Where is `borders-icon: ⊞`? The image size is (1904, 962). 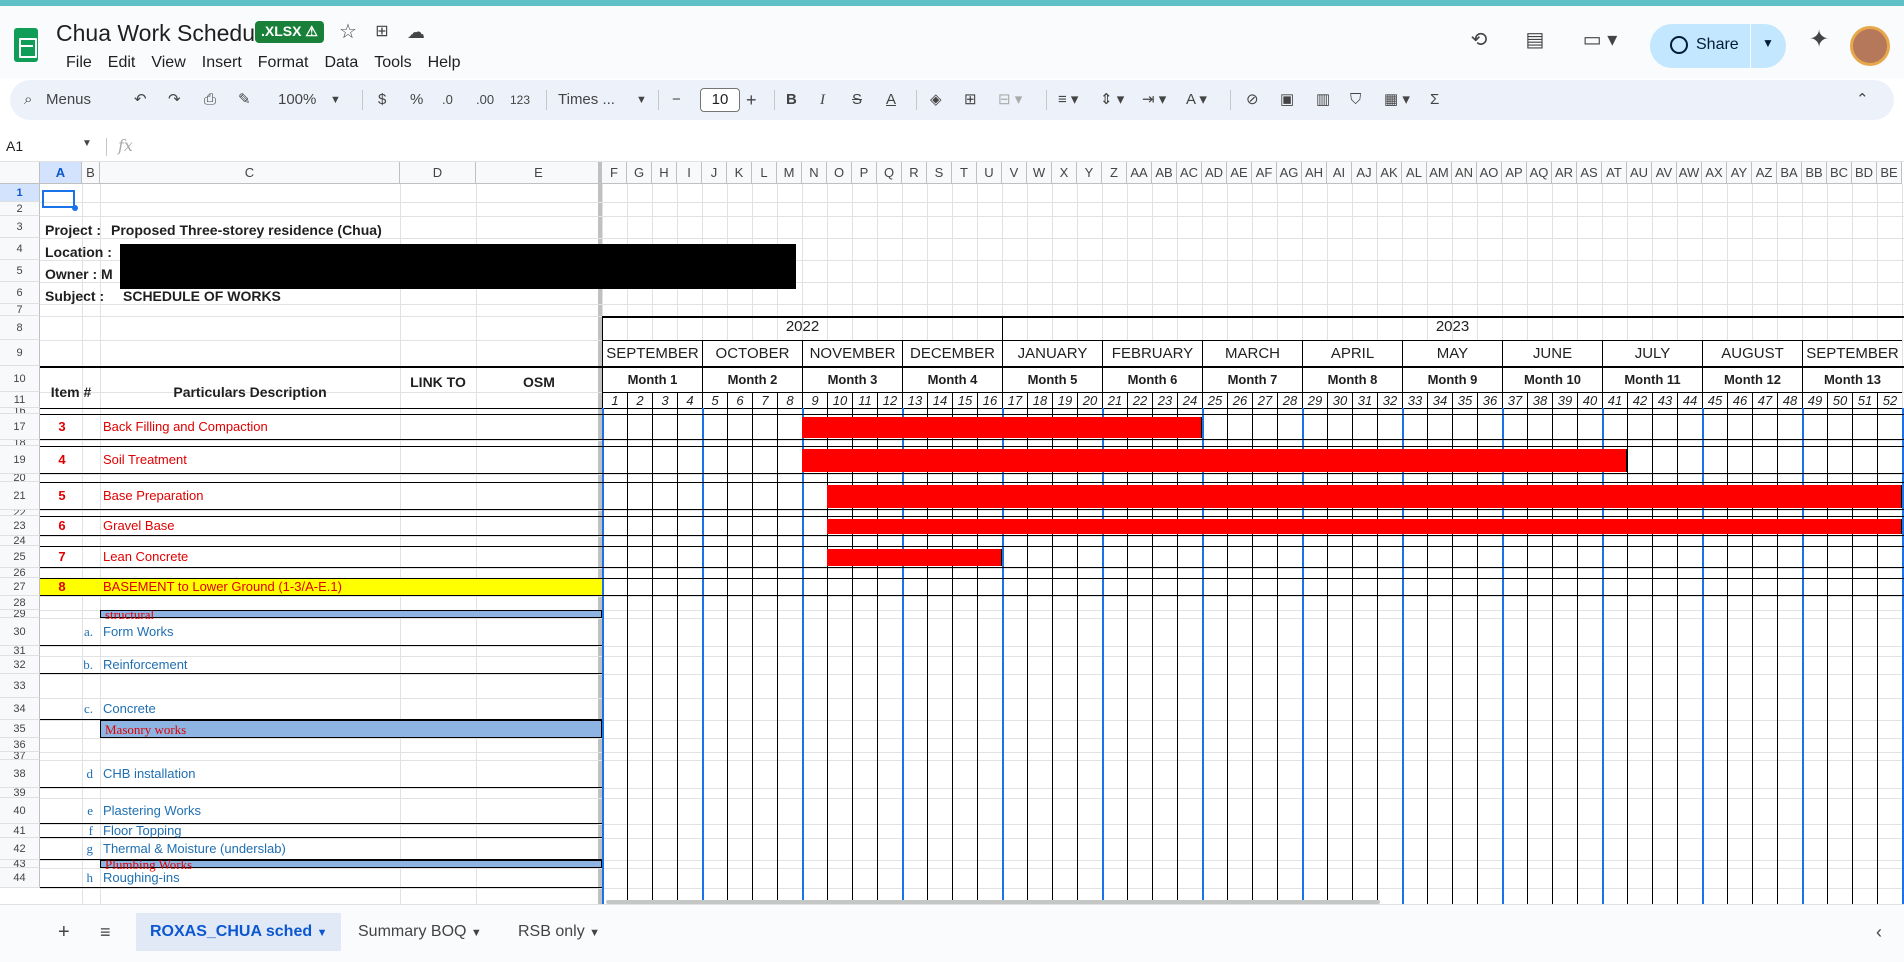 borders-icon: ⊞ is located at coordinates (970, 100).